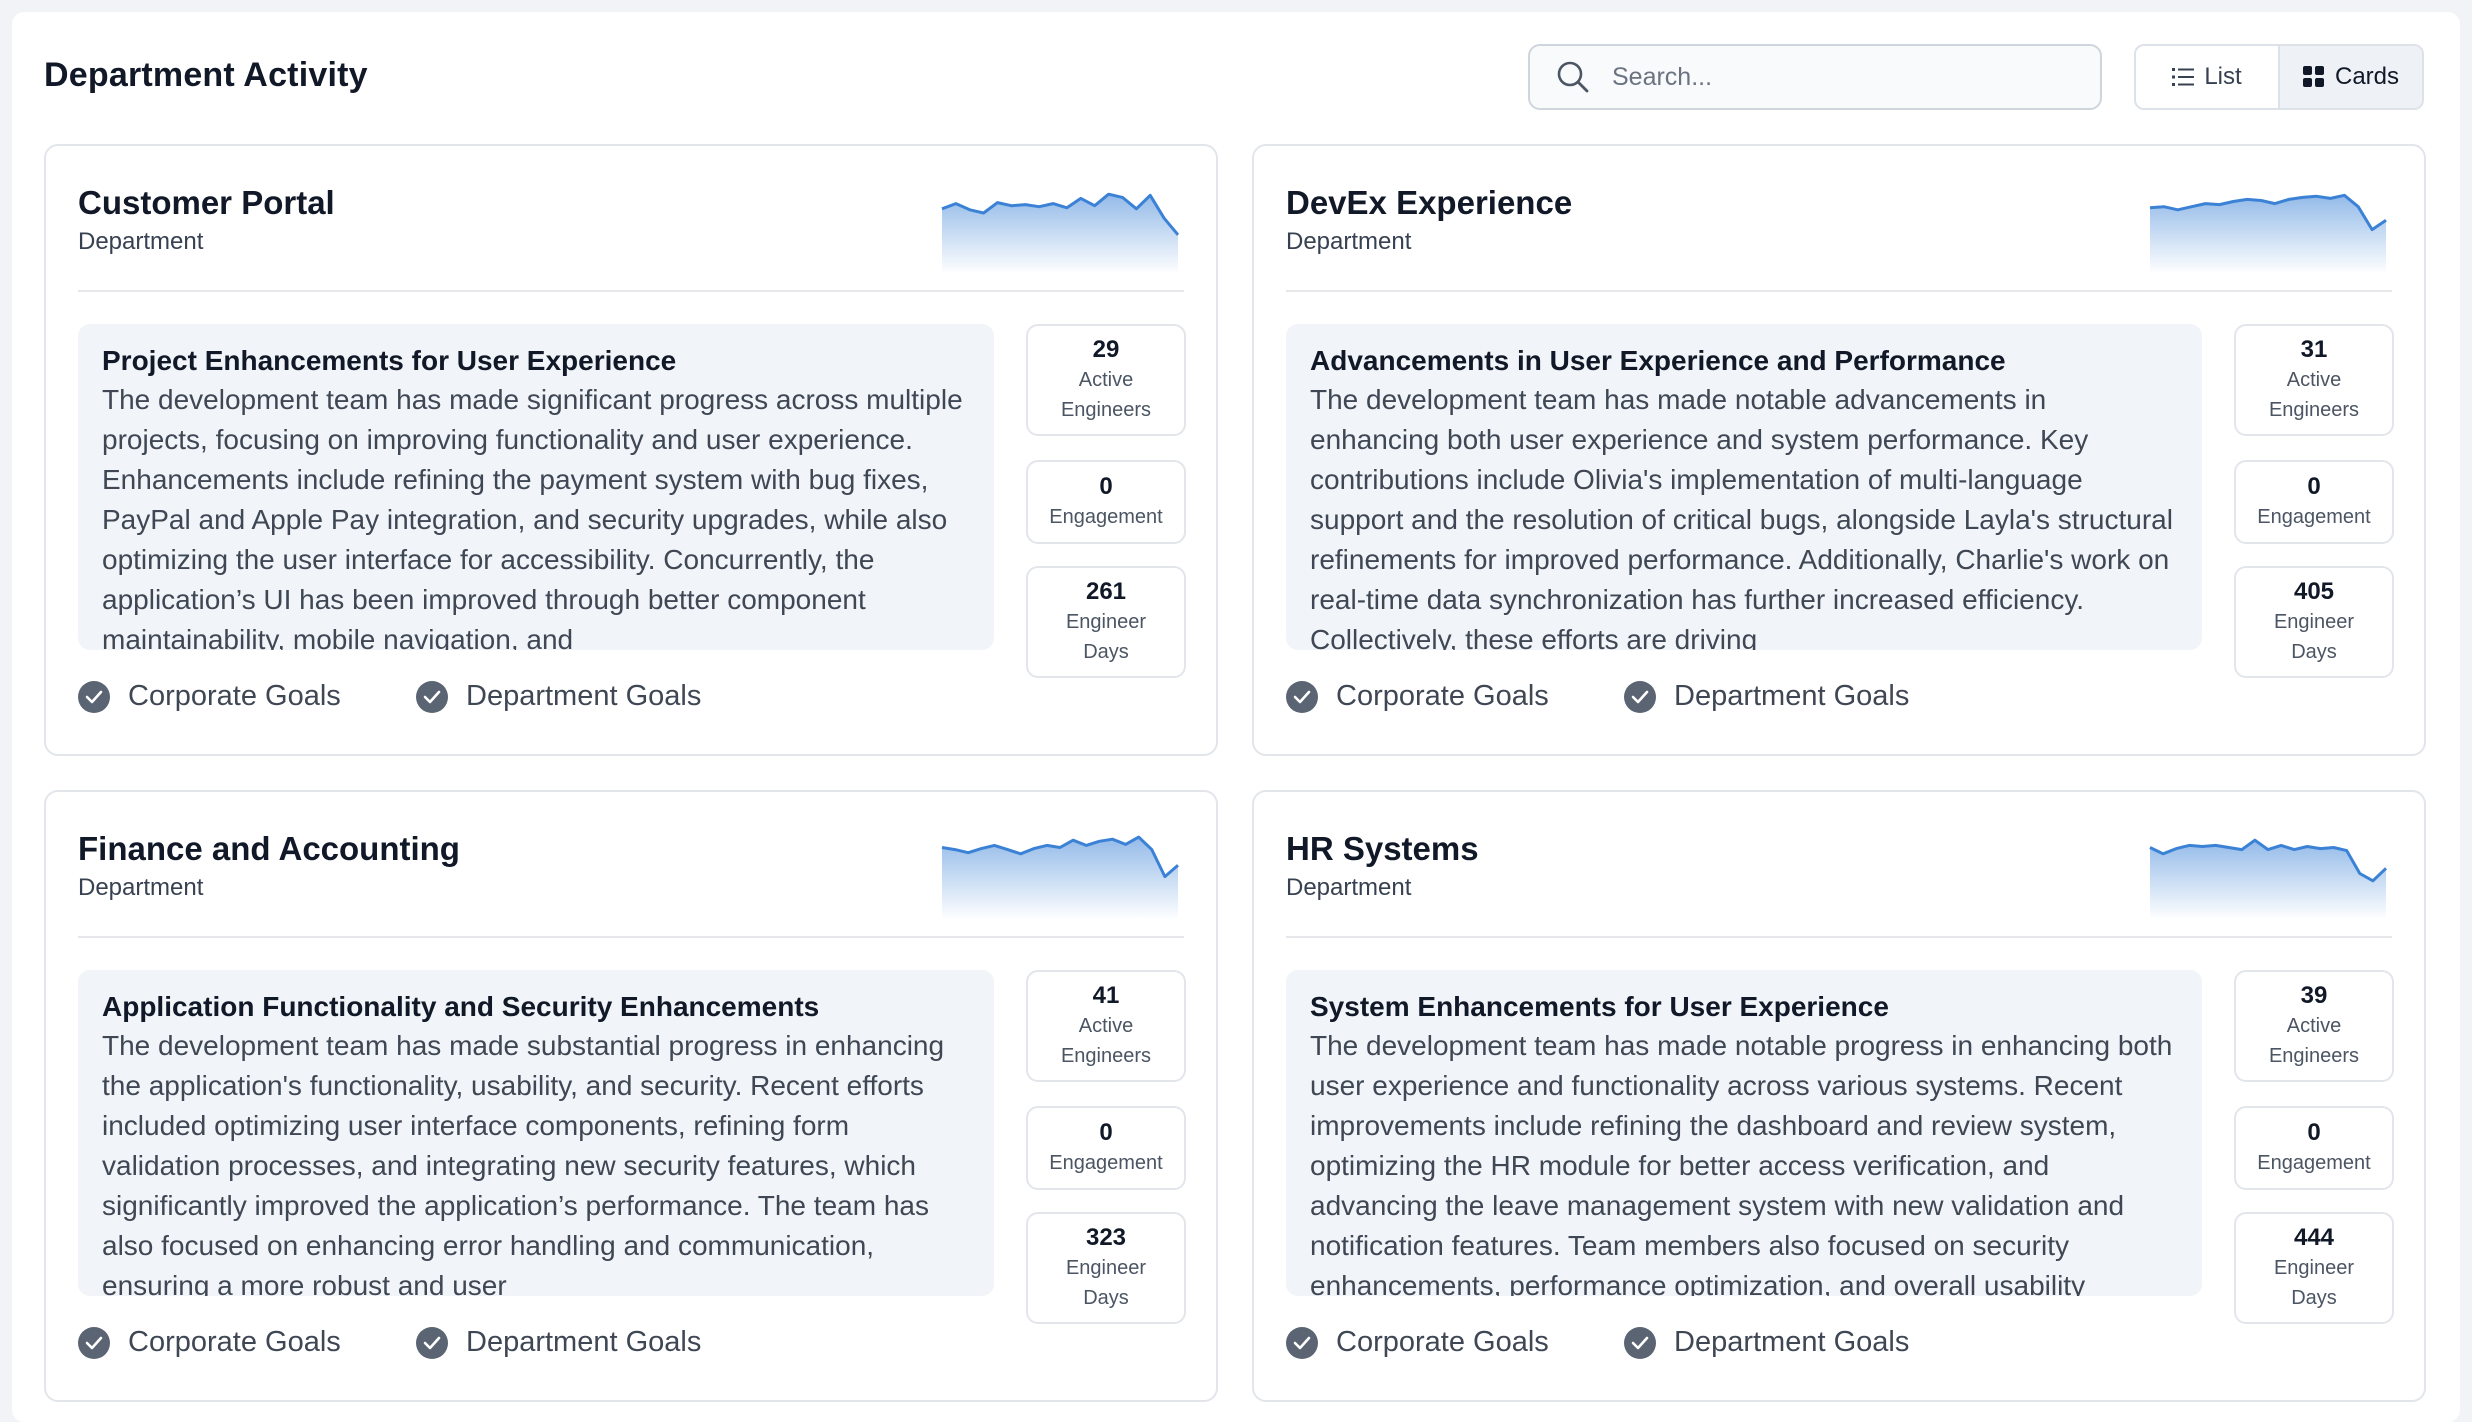 The height and width of the screenshot is (1422, 2472). I want to click on stat-active-engineers: 41 Active Engineers, so click(1106, 1026).